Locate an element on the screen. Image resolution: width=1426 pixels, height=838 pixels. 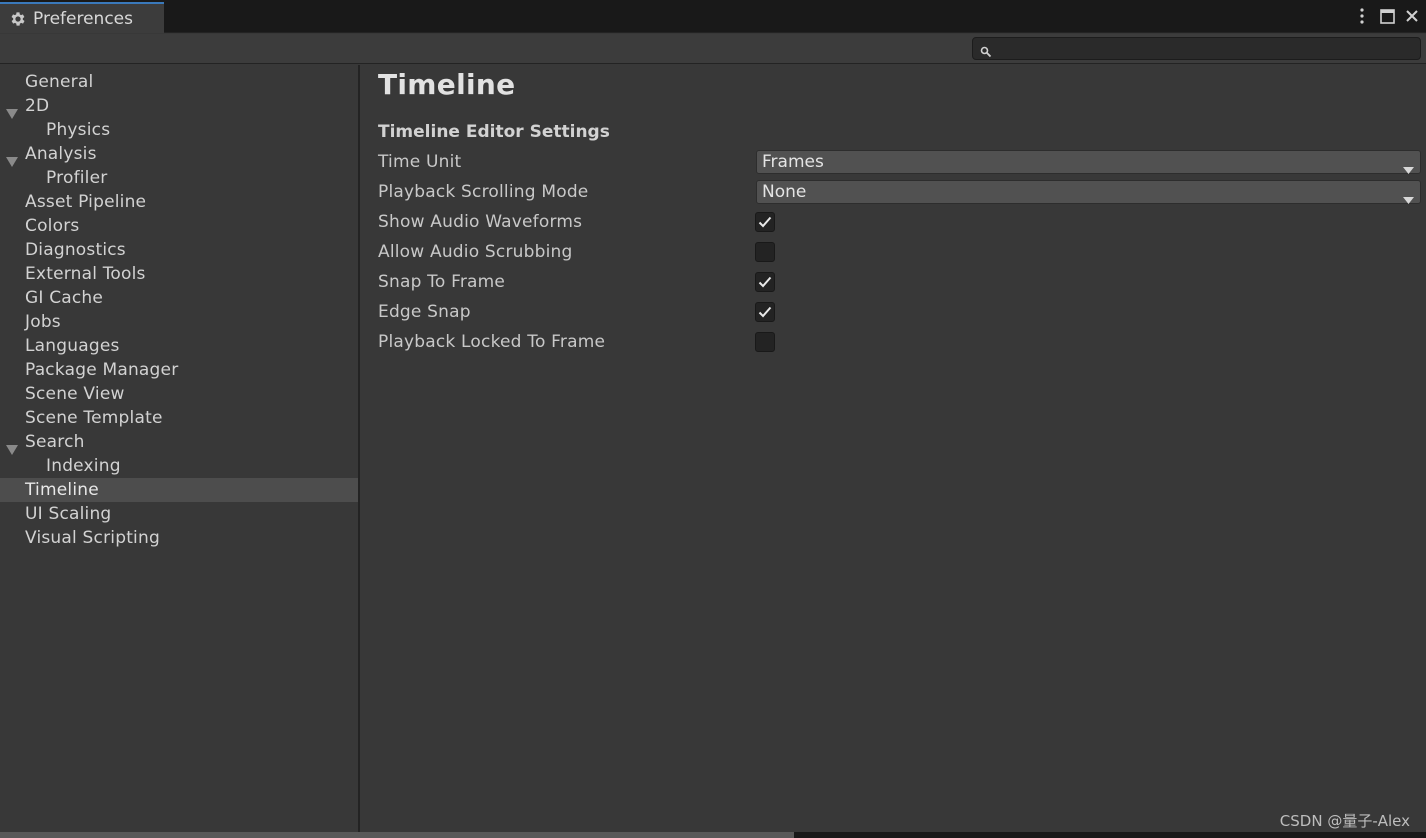
sidebar-item-languages: Languages is located at coordinates (179, 346).